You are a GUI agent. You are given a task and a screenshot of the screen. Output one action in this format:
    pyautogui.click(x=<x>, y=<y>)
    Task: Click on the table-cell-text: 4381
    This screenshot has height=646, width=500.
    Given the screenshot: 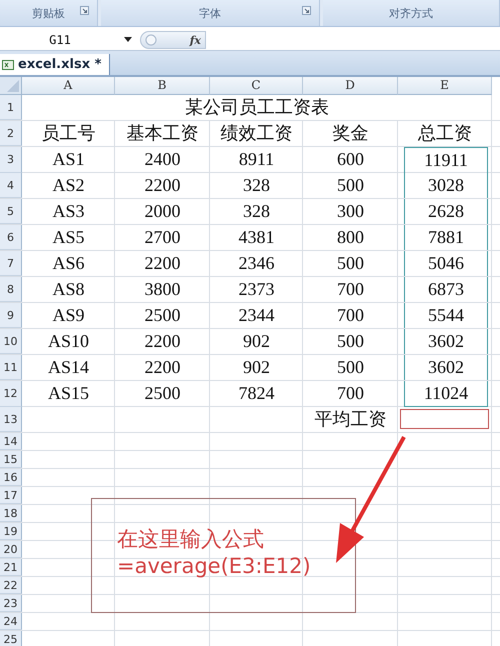 What is the action you would take?
    pyautogui.click(x=257, y=237)
    